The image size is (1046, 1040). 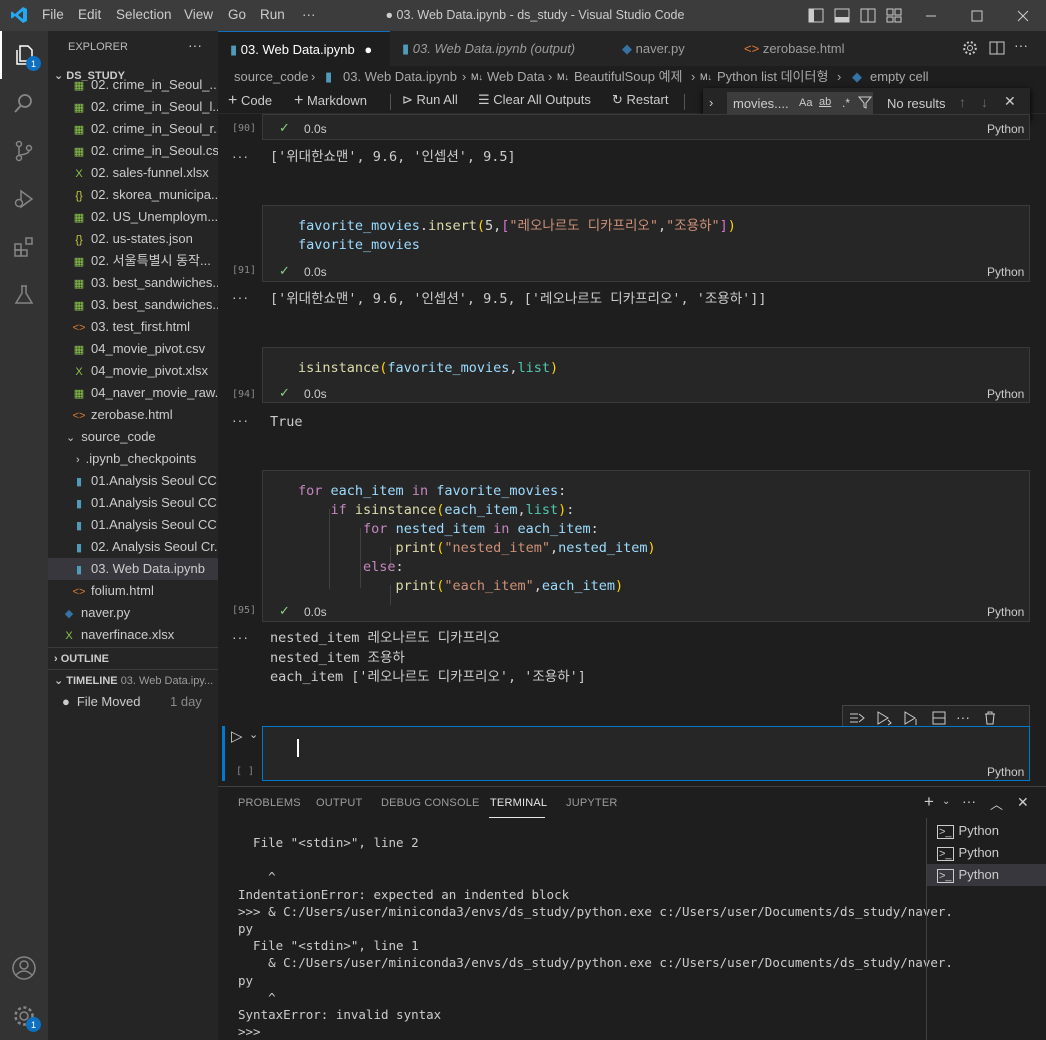 I want to click on breadcrumb-folder: source_code, so click(x=271, y=77).